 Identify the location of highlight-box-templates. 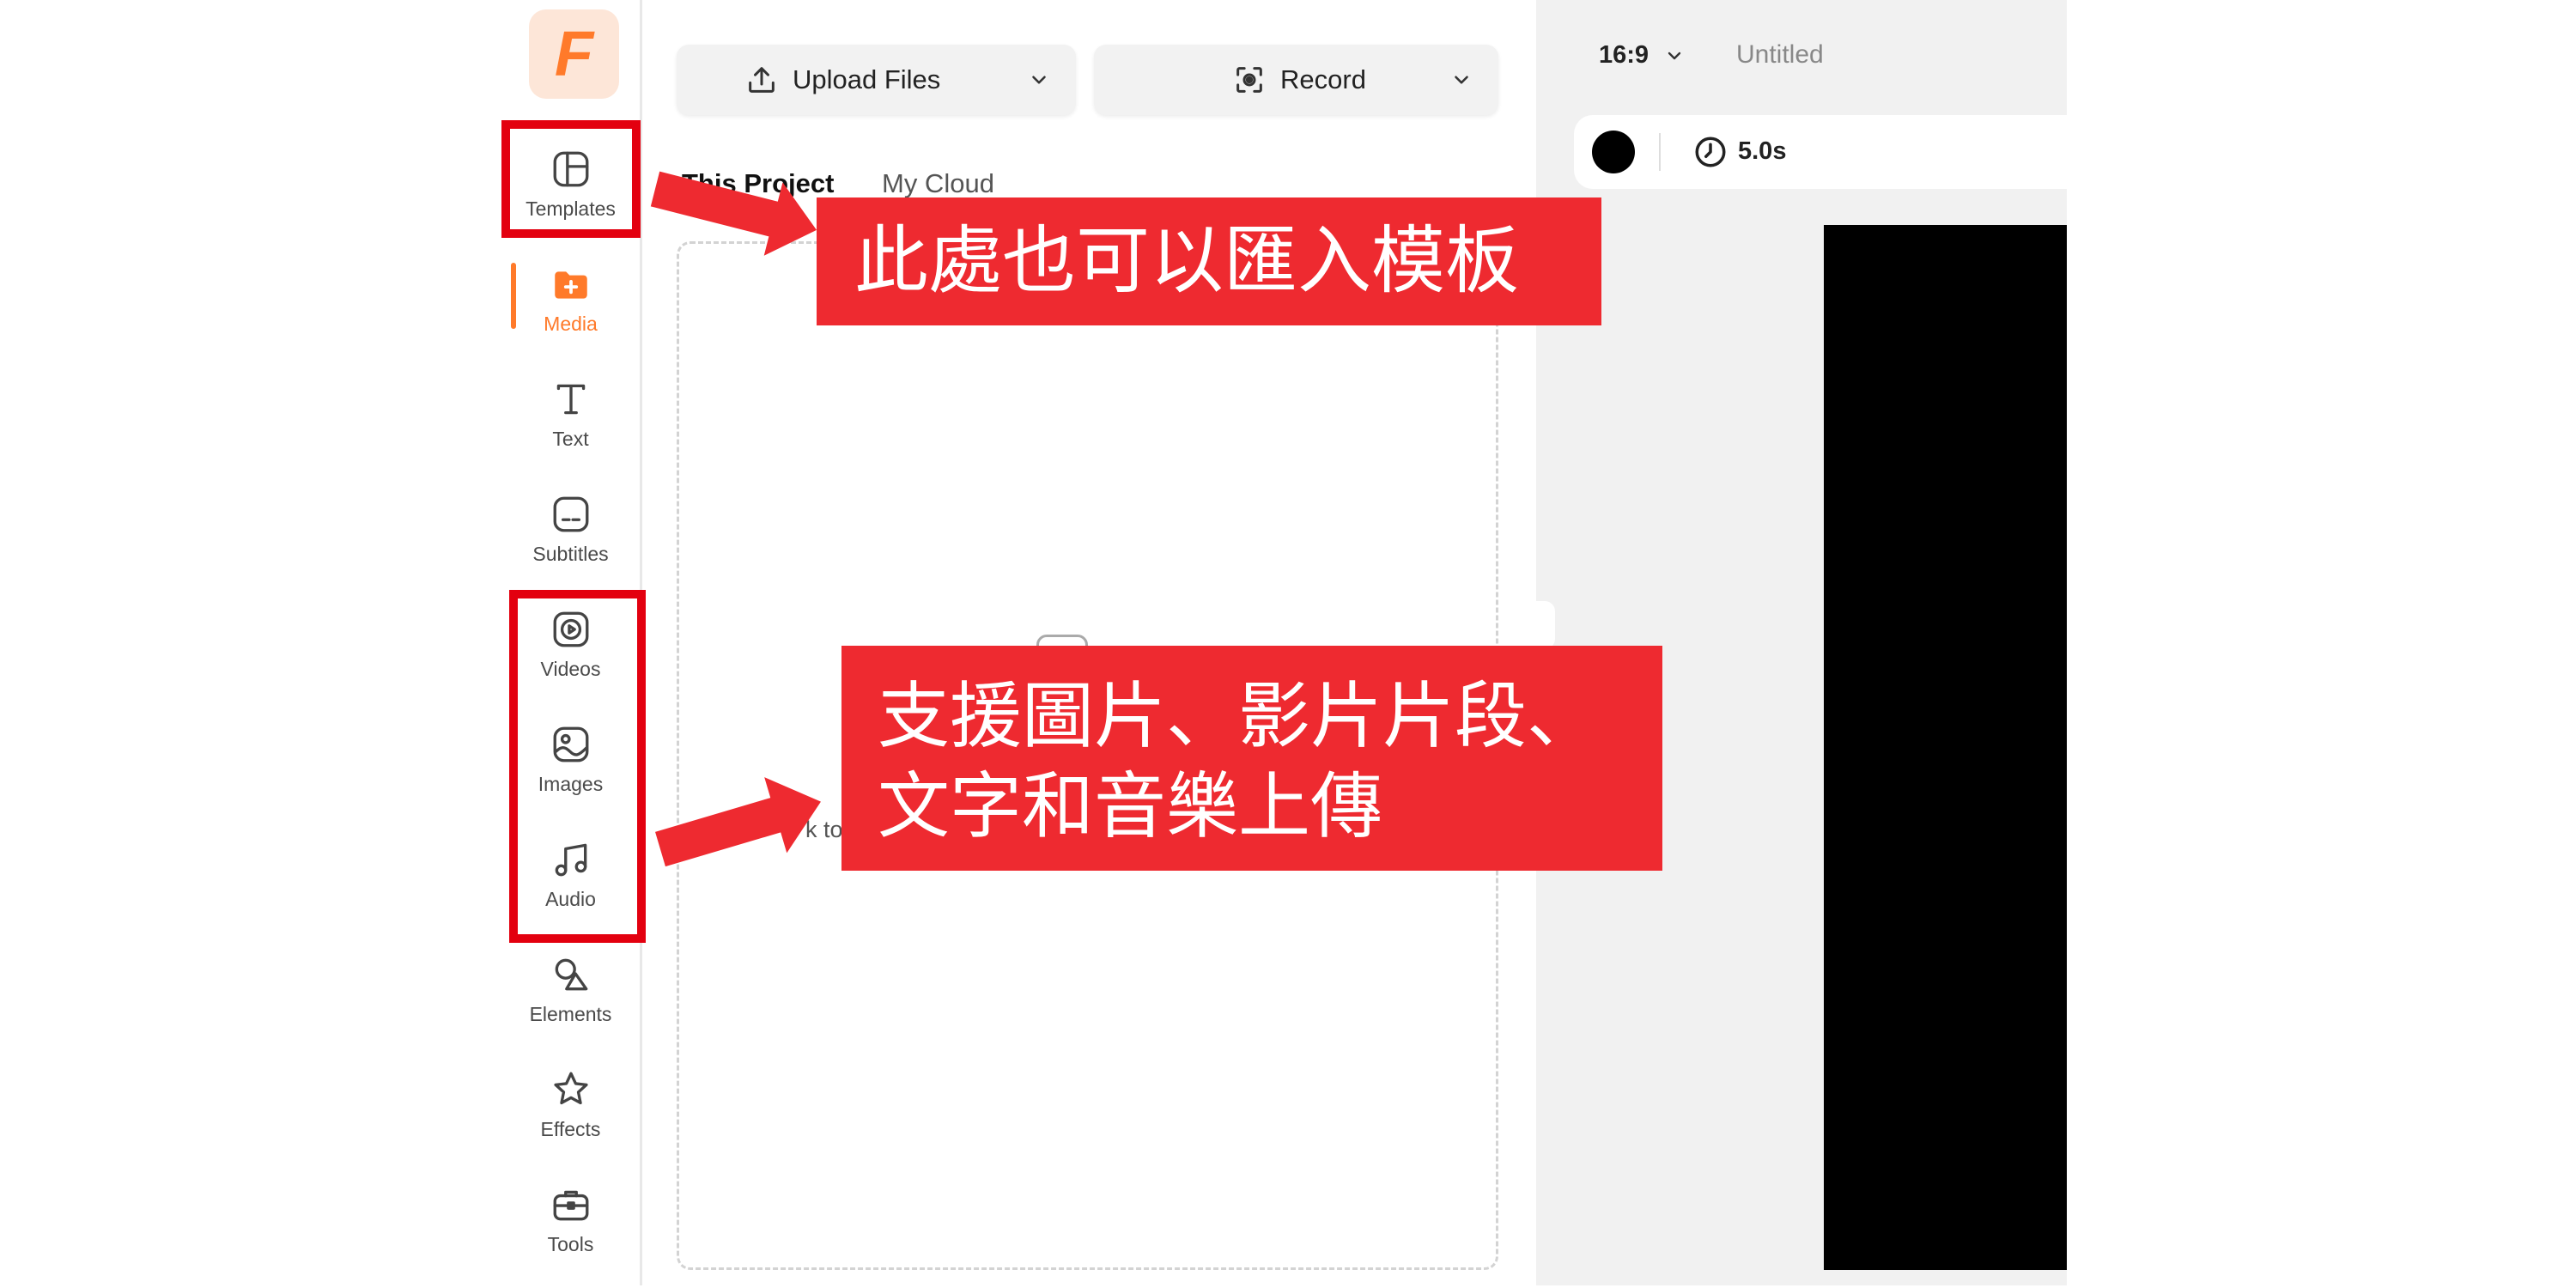
(571, 179).